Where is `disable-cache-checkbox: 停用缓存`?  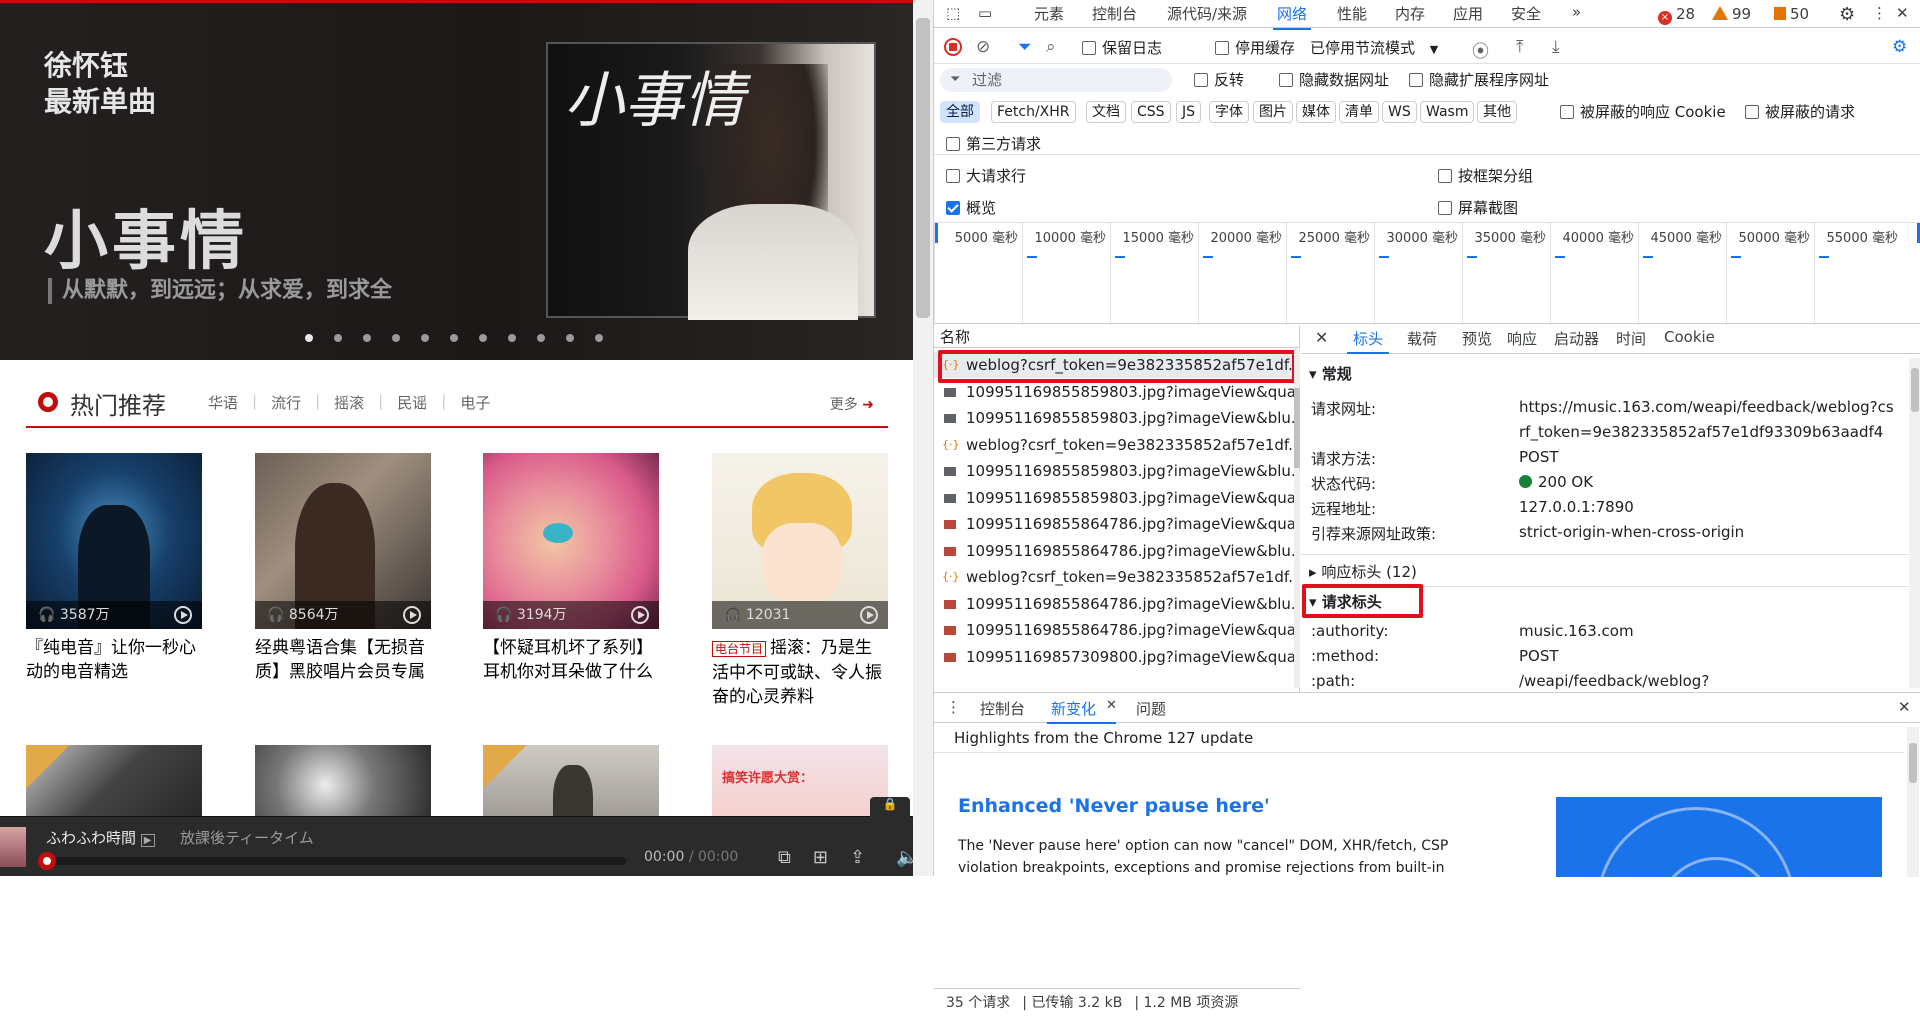 disable-cache-checkbox: 停用缓存 is located at coordinates (1255, 47).